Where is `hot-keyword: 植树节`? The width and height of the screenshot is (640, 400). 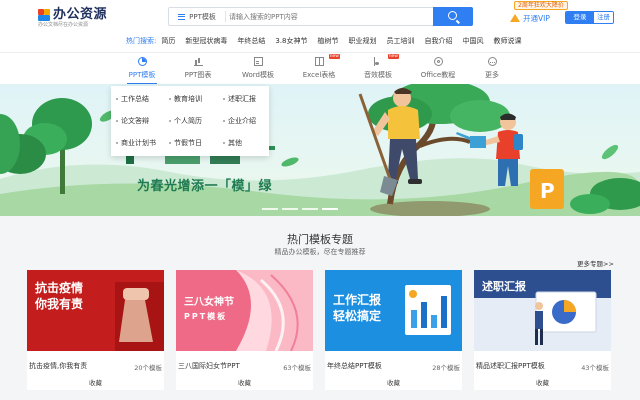
hot-keyword: 植树节 is located at coordinates (328, 41).